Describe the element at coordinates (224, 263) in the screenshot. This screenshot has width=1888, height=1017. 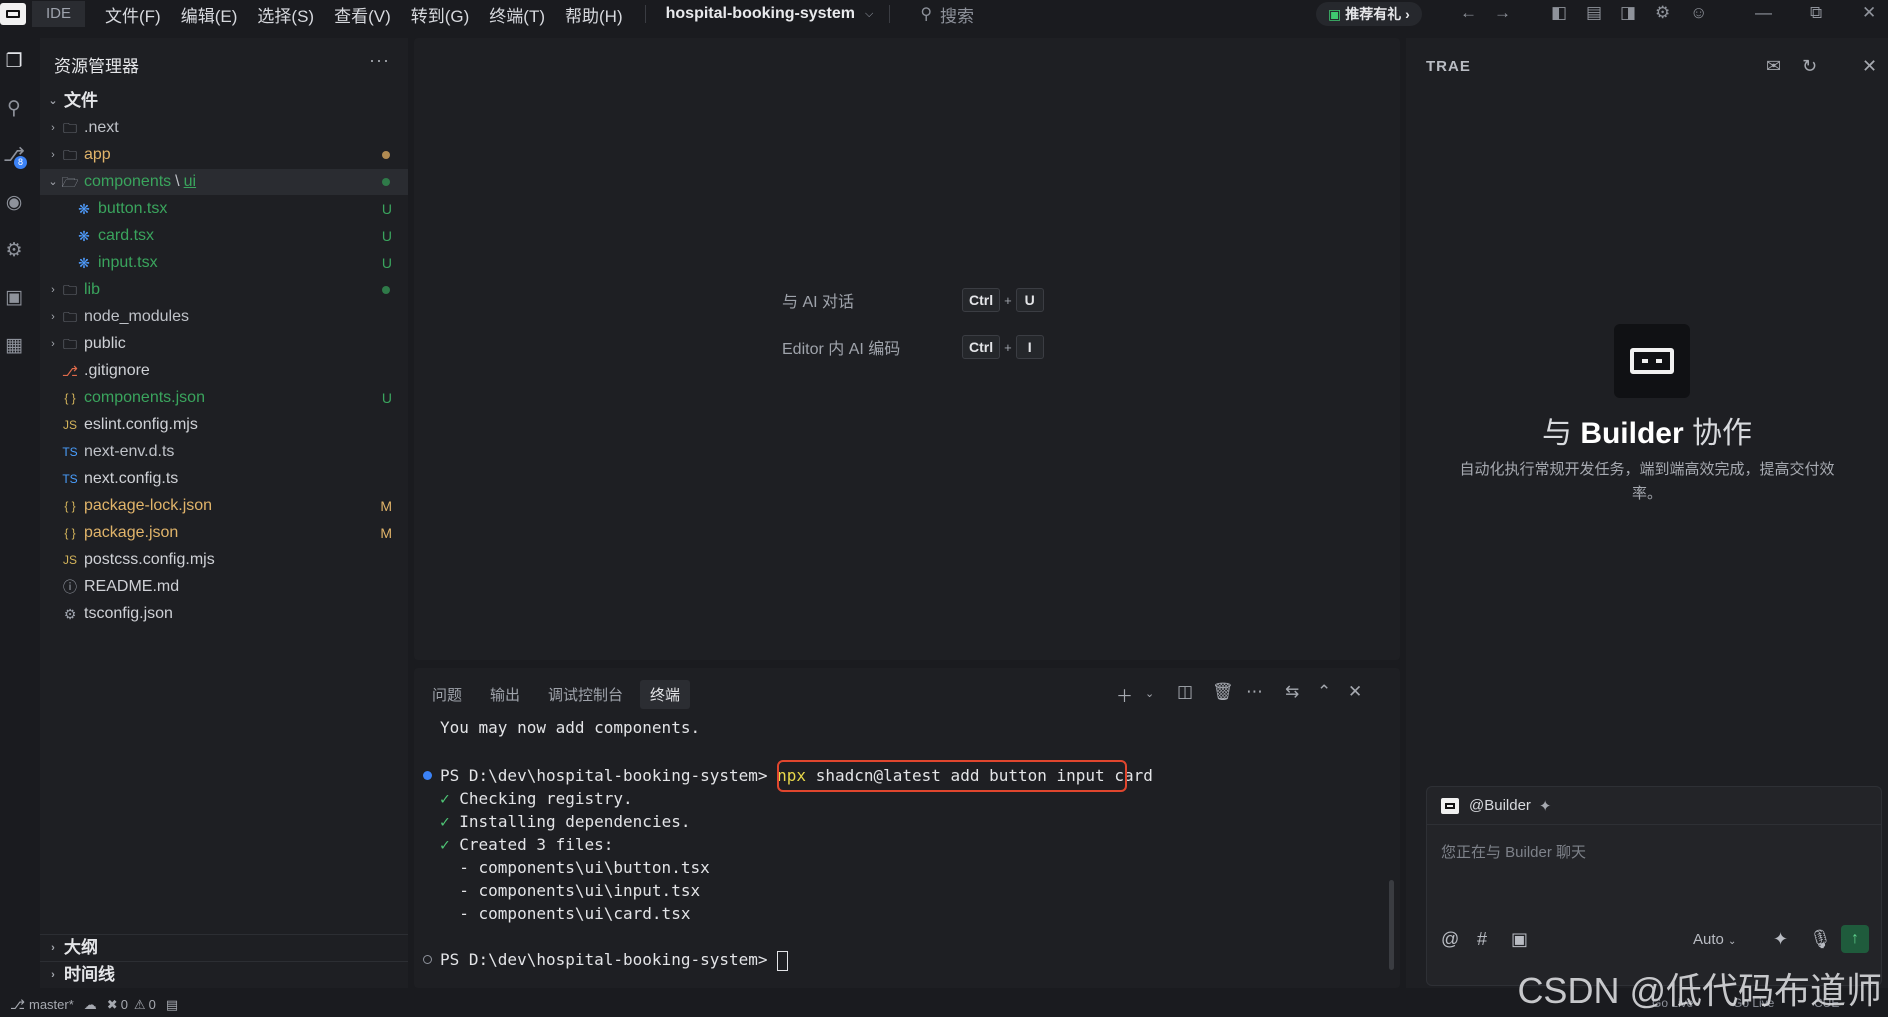
I see `tree-item-input-tsx: ❋ input.tsx U` at that location.